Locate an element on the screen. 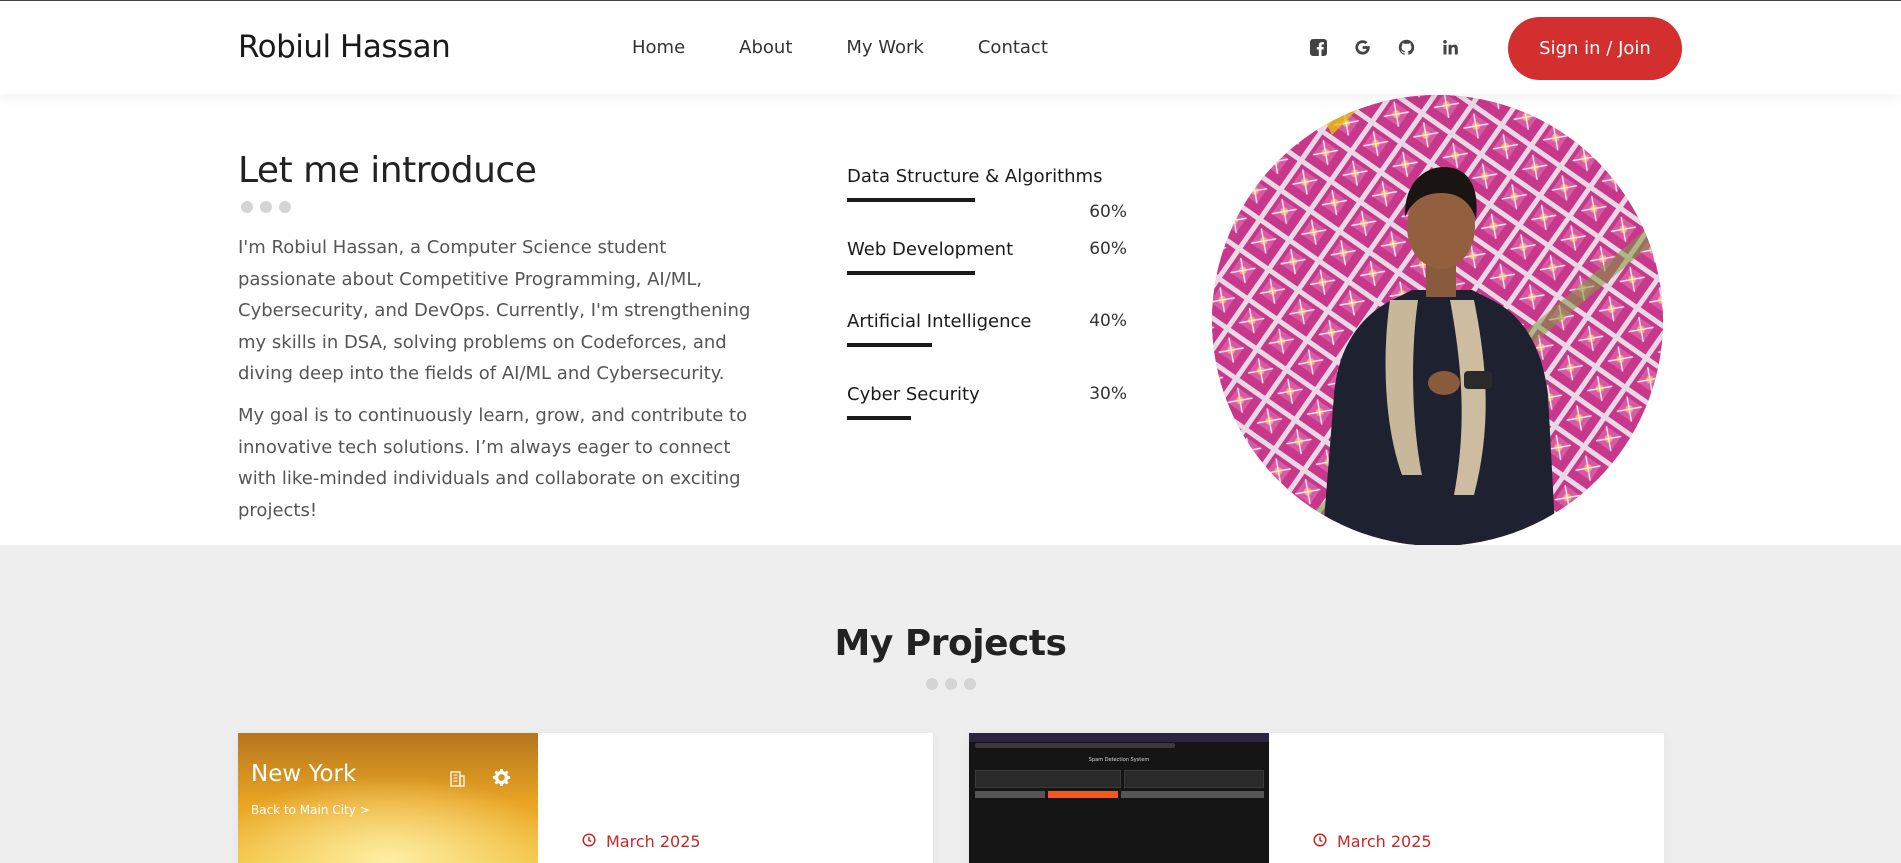 The width and height of the screenshot is (1901, 863). gear-icon is located at coordinates (501, 779).